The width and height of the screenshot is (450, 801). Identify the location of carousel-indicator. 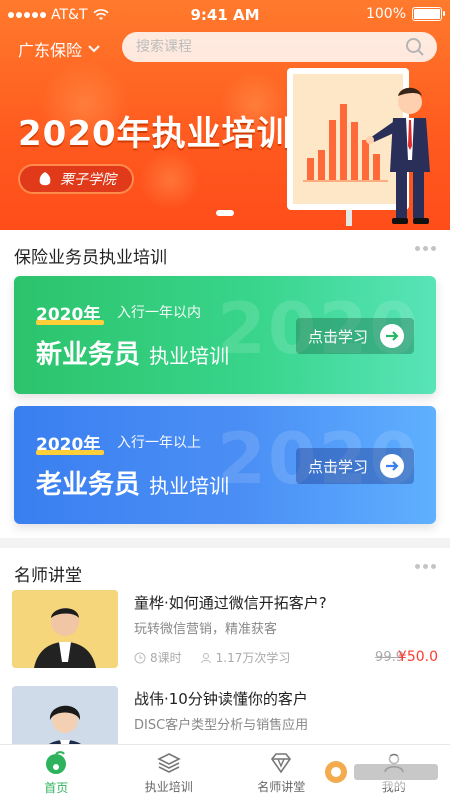
(225, 213).